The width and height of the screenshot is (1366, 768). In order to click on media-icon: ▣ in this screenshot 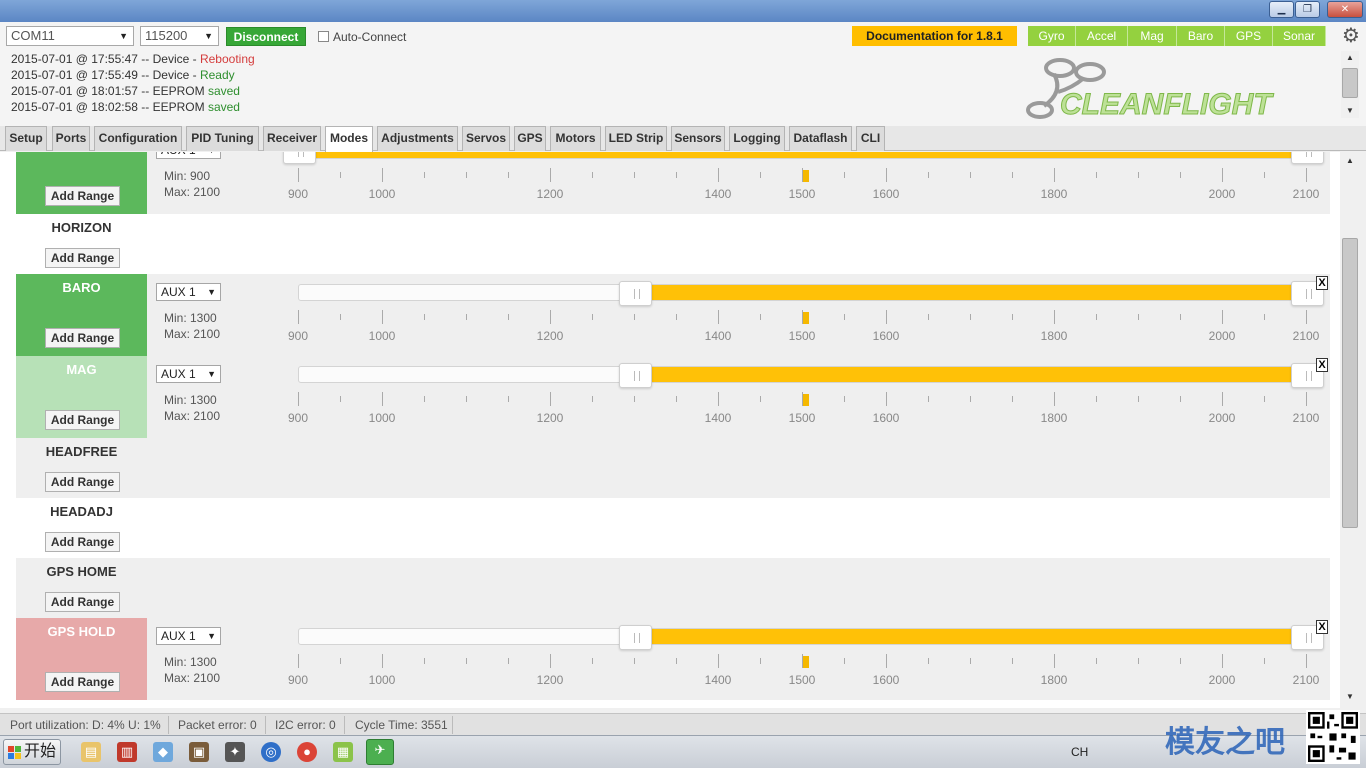, I will do `click(199, 752)`.